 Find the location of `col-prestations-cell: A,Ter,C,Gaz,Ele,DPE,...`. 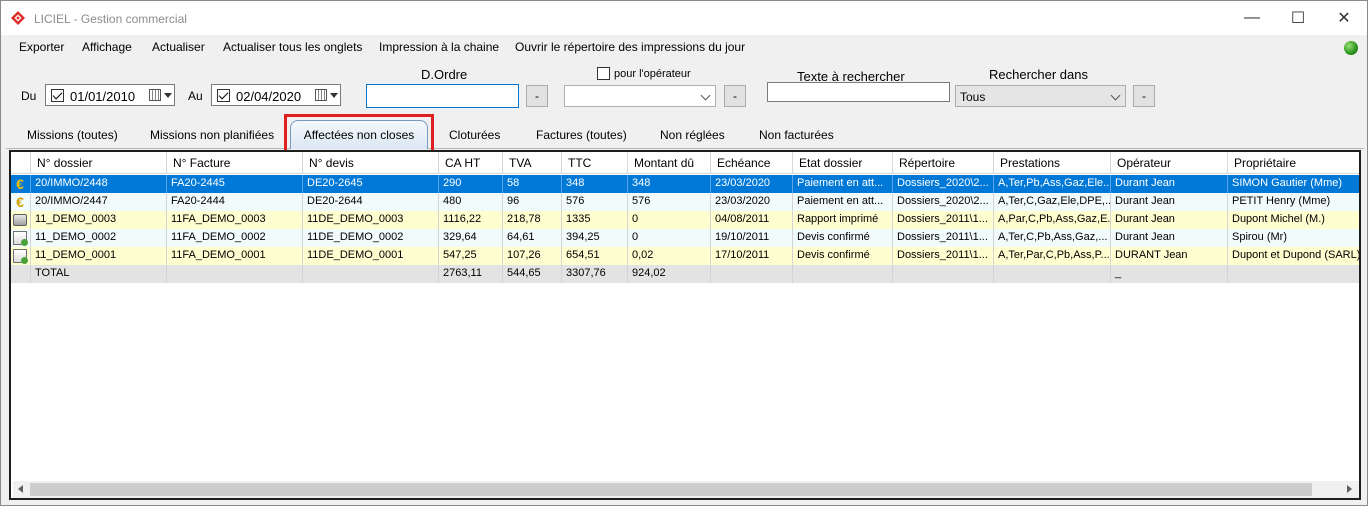

col-prestations-cell: A,Ter,C,Gaz,Ele,DPE,... is located at coordinates (1052, 202).